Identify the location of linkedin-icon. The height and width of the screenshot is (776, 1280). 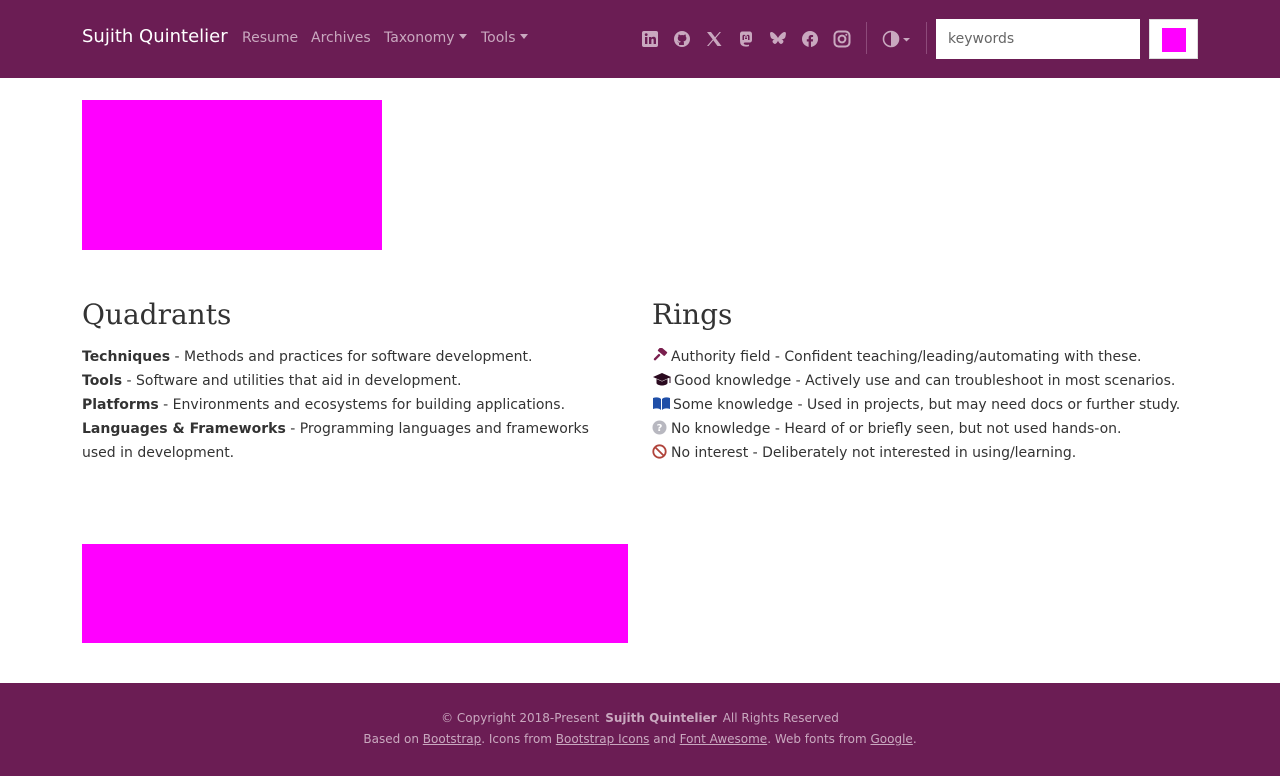
(650, 39).